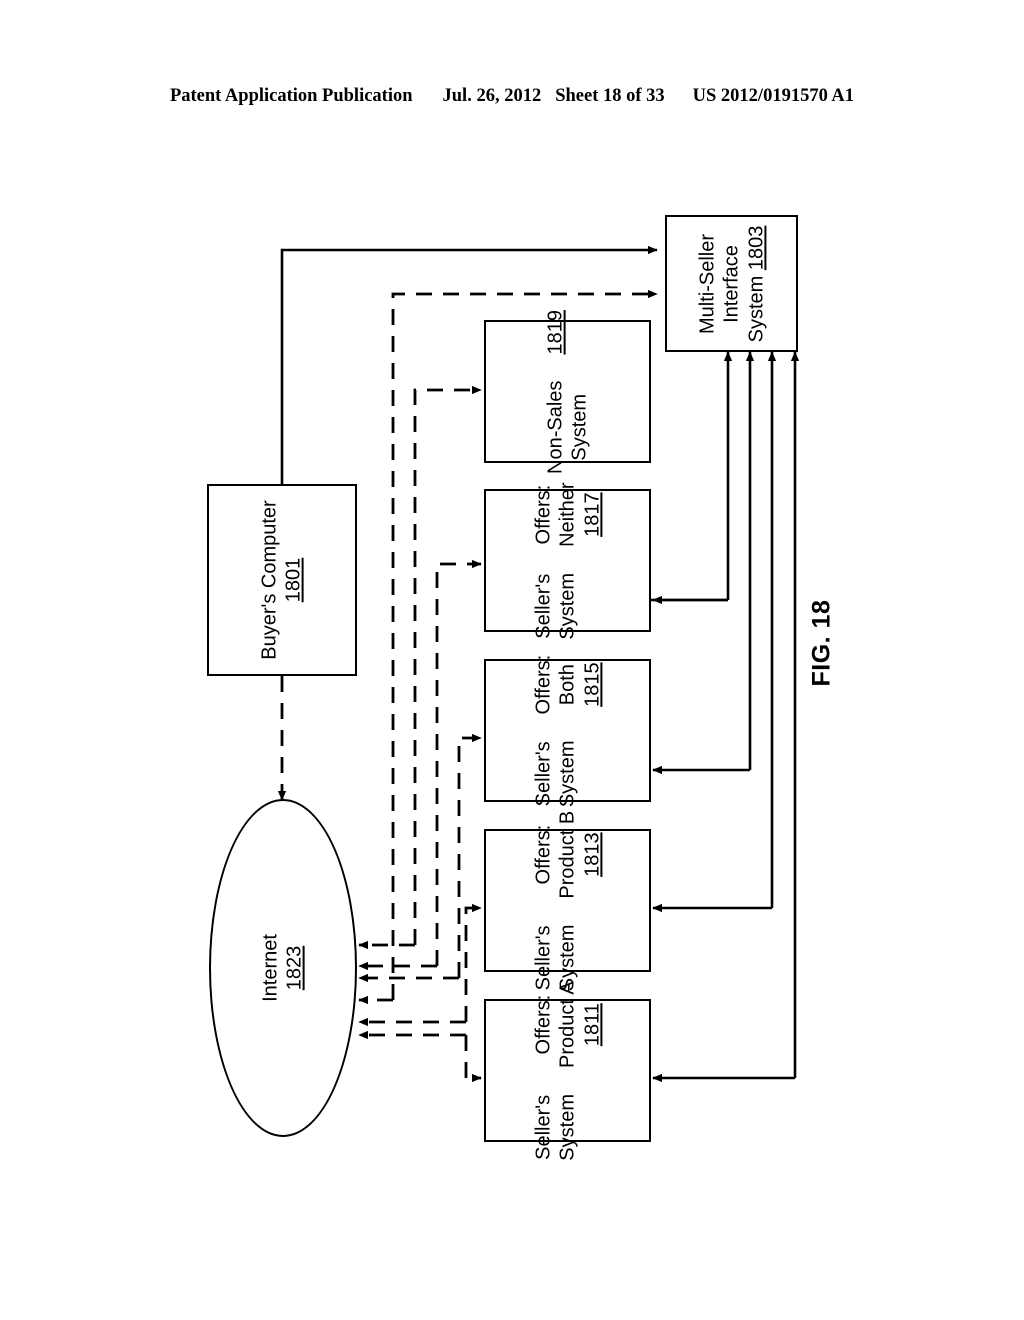 This screenshot has width=1024, height=1320. I want to click on multiseller-line-1: Multi-Seller, so click(706, 283).